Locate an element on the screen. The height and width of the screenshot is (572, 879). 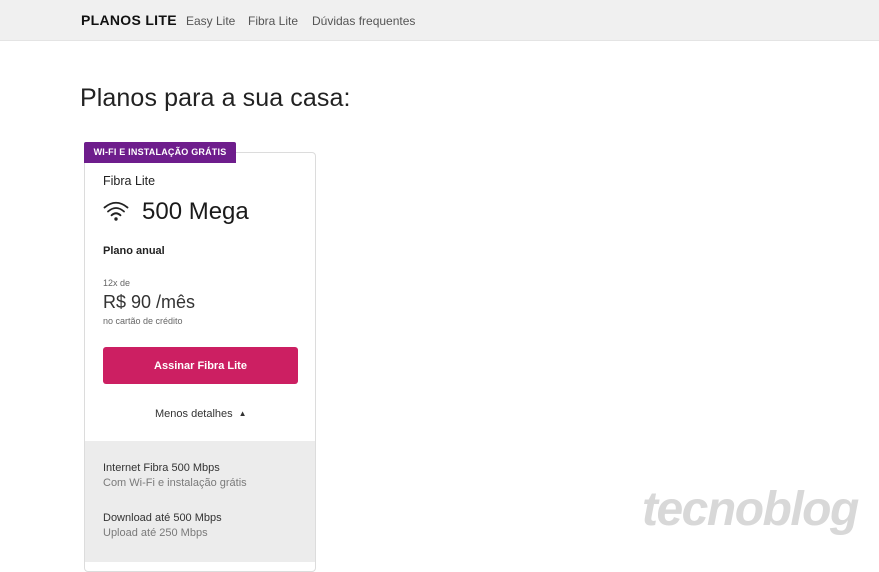
chevron-up-icon: ▲ is located at coordinates (242, 413).